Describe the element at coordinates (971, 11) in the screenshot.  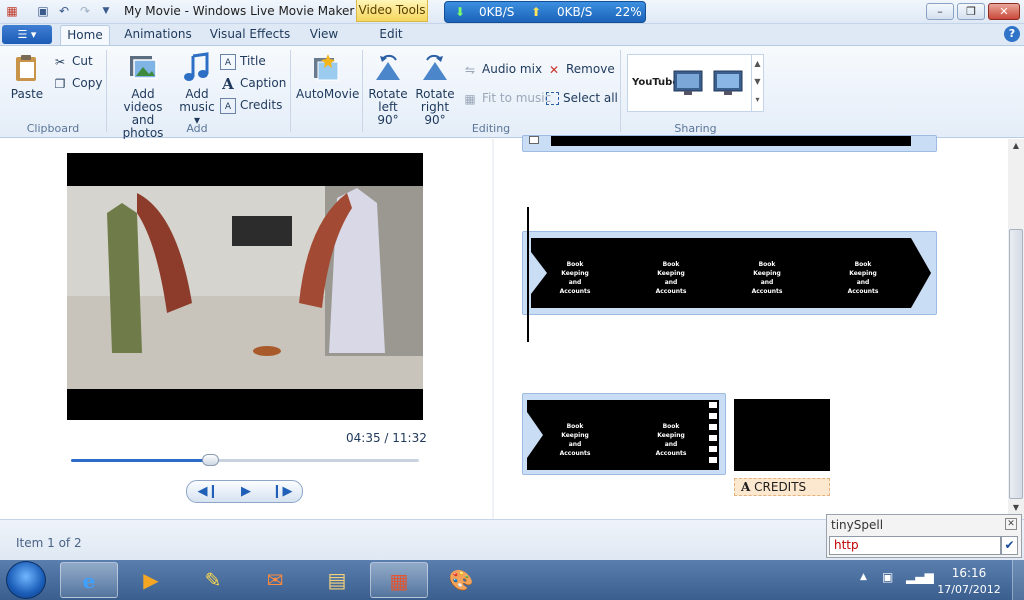
I see `maximize-button: ❐` at that location.